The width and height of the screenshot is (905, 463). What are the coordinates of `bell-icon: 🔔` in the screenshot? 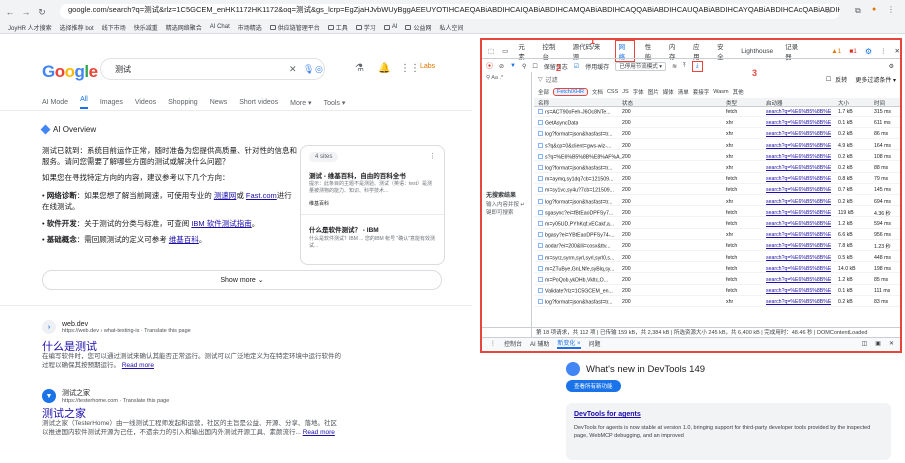 It's located at (384, 68).